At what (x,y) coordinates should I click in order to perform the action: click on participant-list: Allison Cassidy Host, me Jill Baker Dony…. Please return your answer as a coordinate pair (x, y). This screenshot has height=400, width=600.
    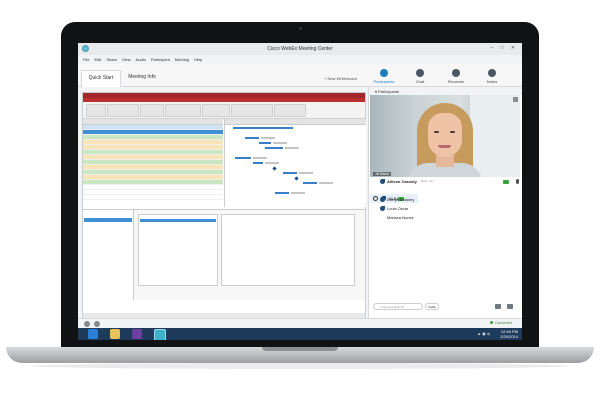
    Looking at the image, I should click on (445, 199).